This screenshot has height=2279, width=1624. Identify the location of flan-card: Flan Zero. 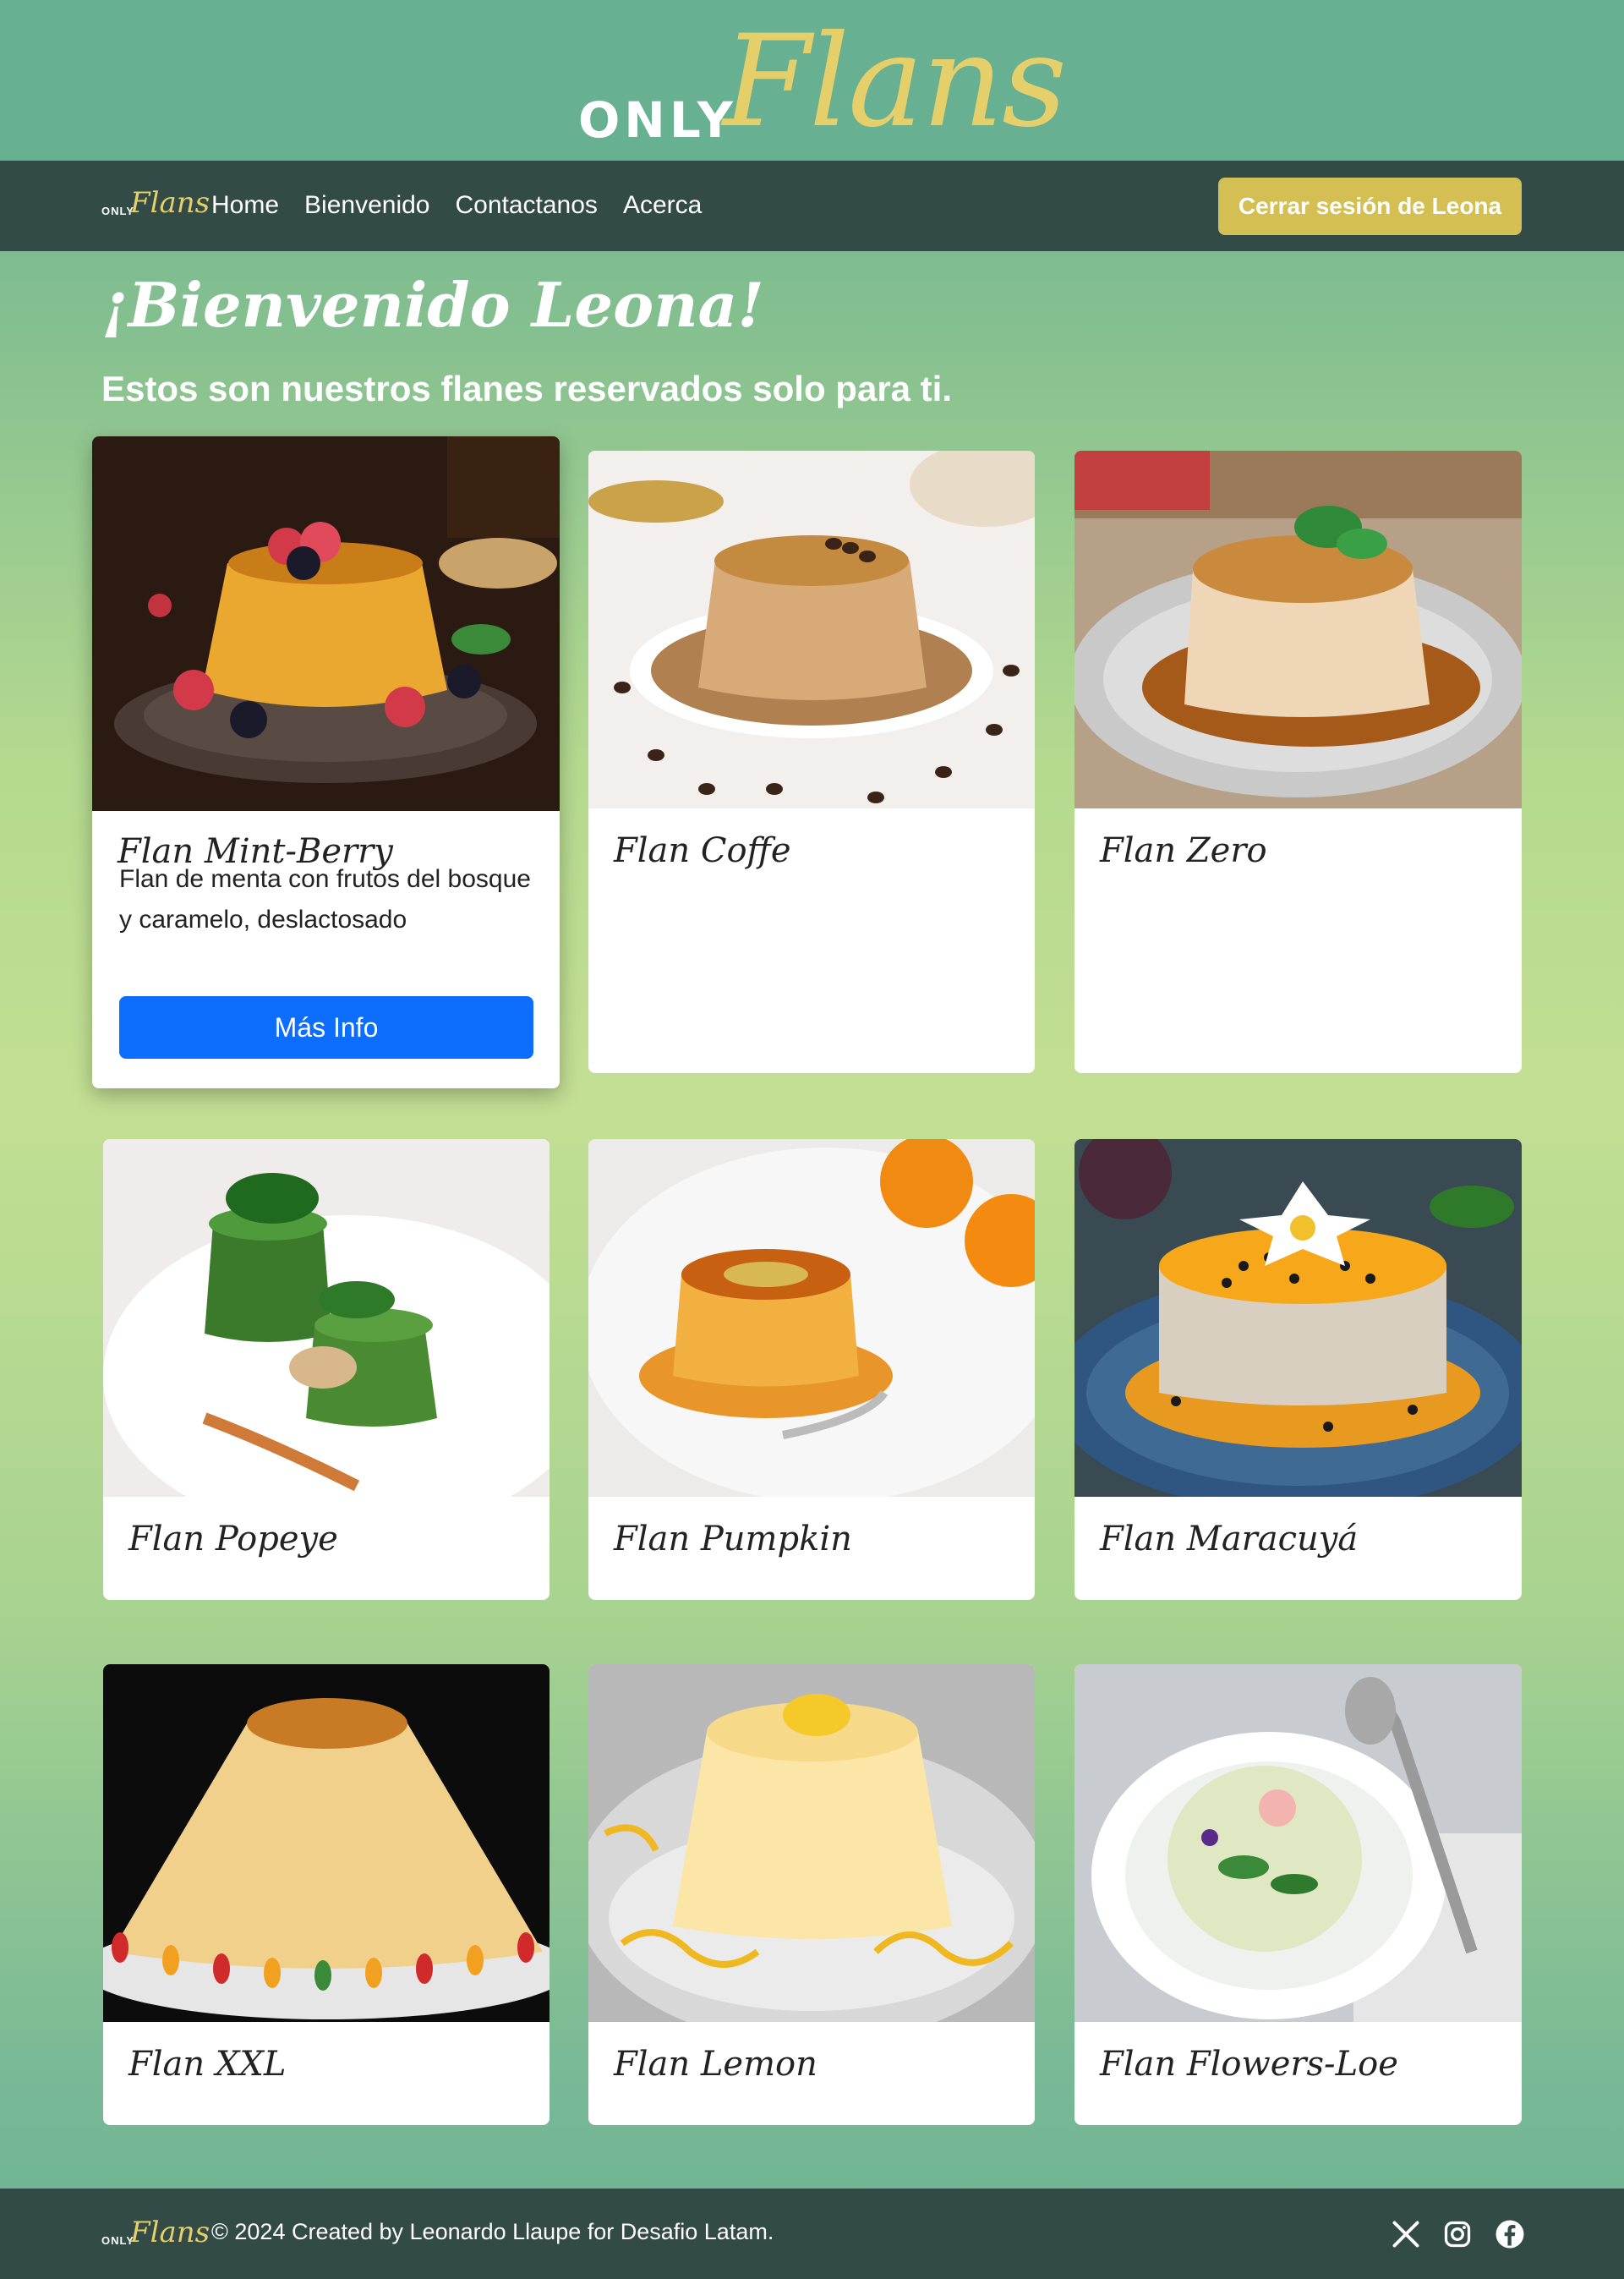
(1298, 762).